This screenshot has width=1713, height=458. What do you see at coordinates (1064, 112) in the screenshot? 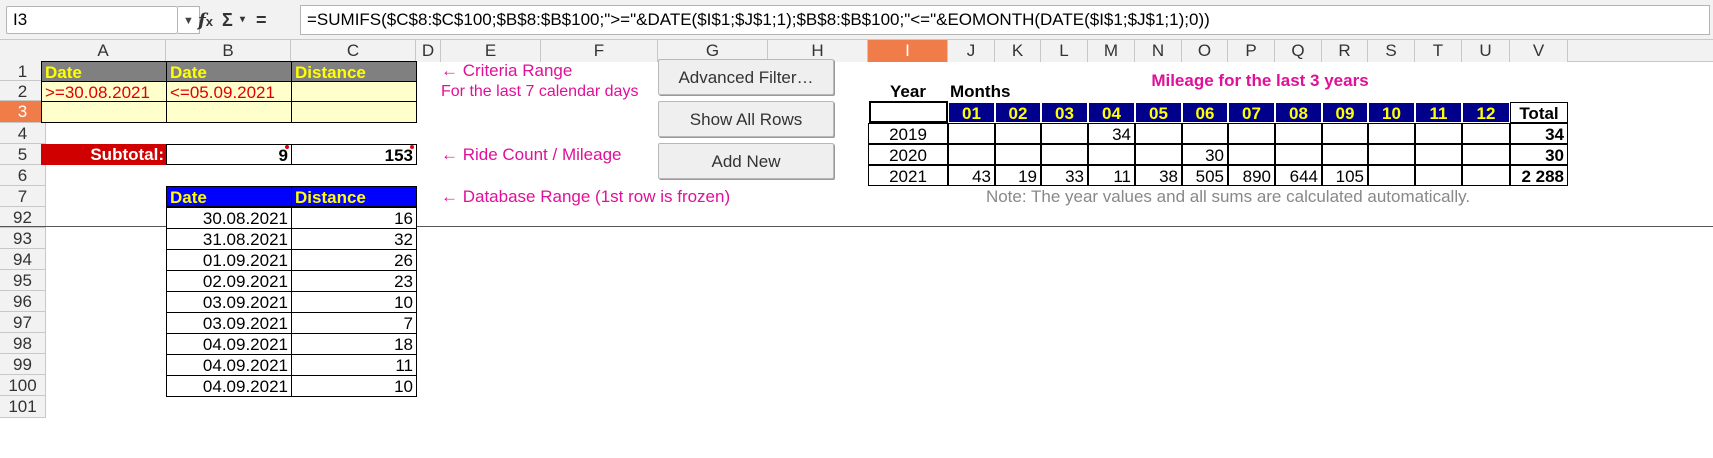
I see `month-header: 03` at bounding box center [1064, 112].